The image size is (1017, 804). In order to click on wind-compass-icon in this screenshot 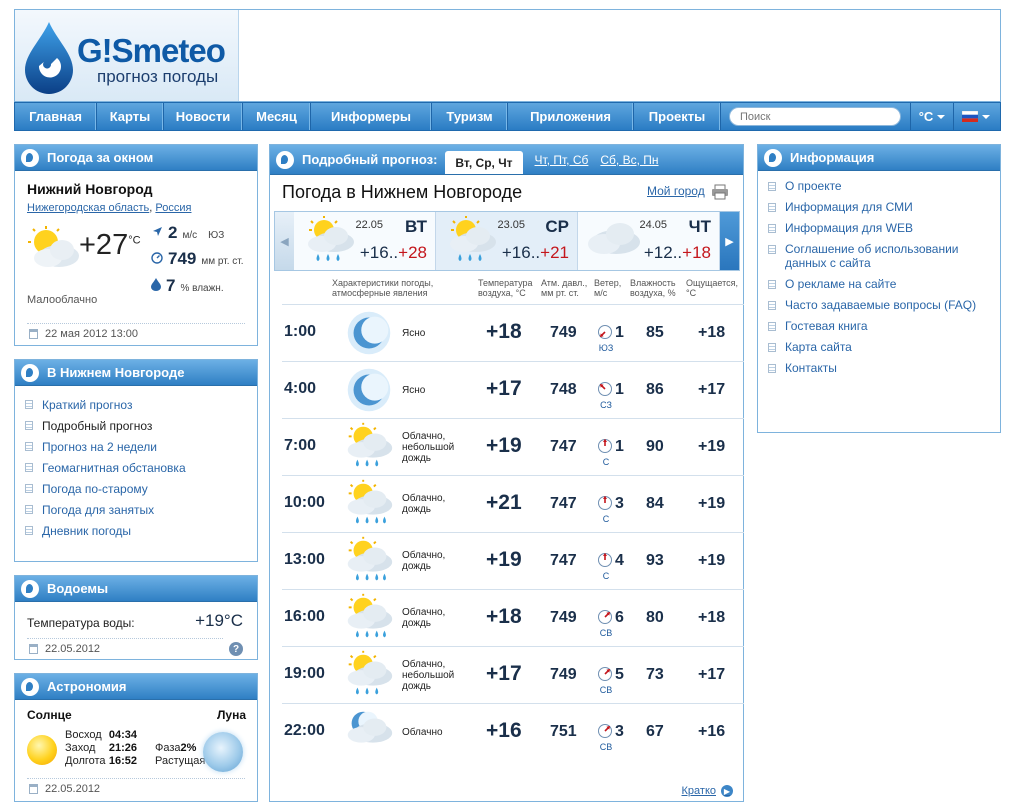, I will do `click(605, 675)`.